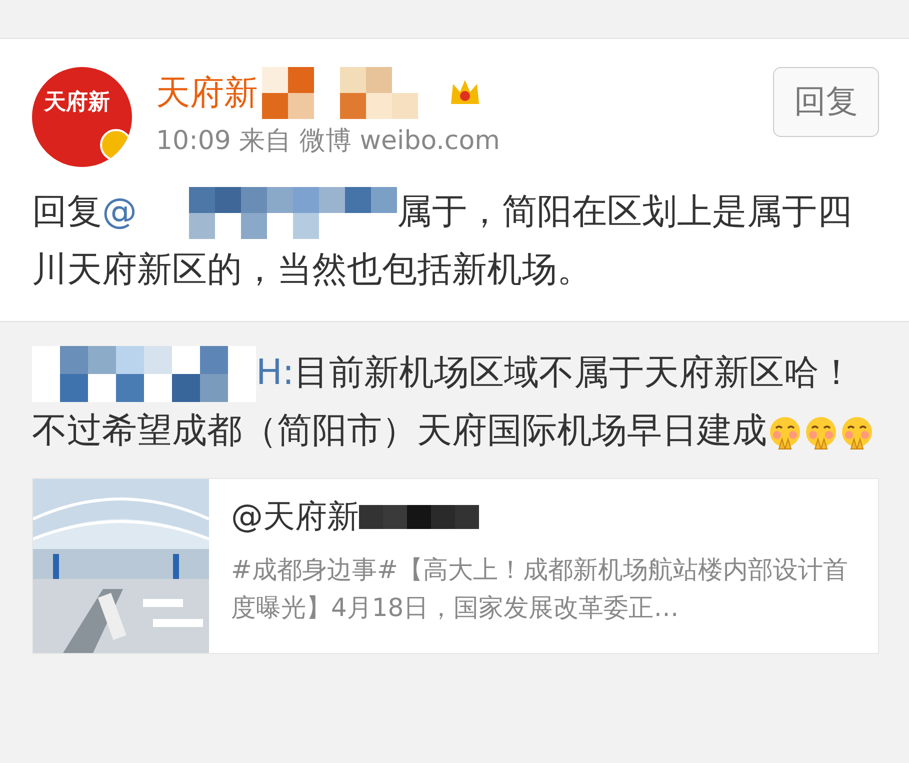 The image size is (909, 763). What do you see at coordinates (826, 102) in the screenshot?
I see `reply-button: 回复` at bounding box center [826, 102].